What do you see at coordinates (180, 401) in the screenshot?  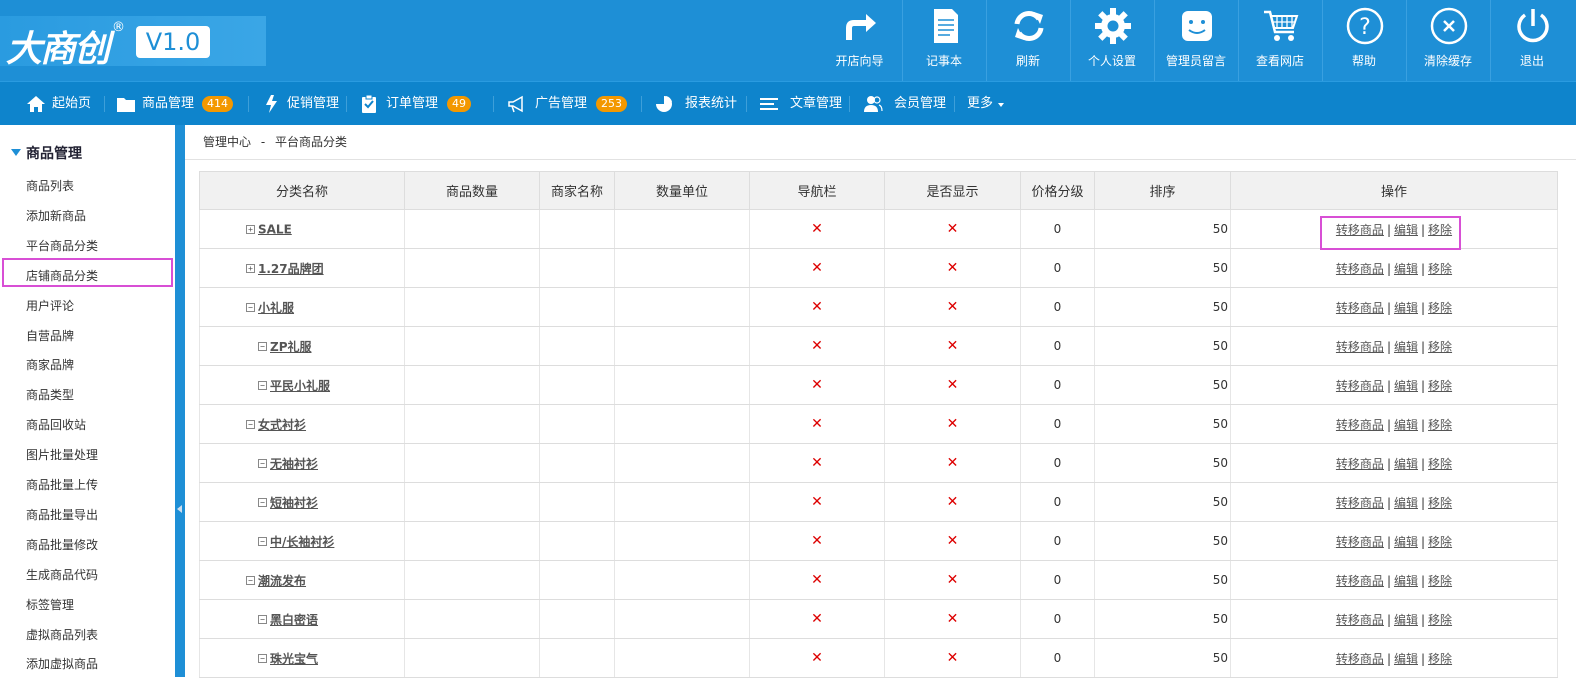 I see `sidebar-collapse-bar` at bounding box center [180, 401].